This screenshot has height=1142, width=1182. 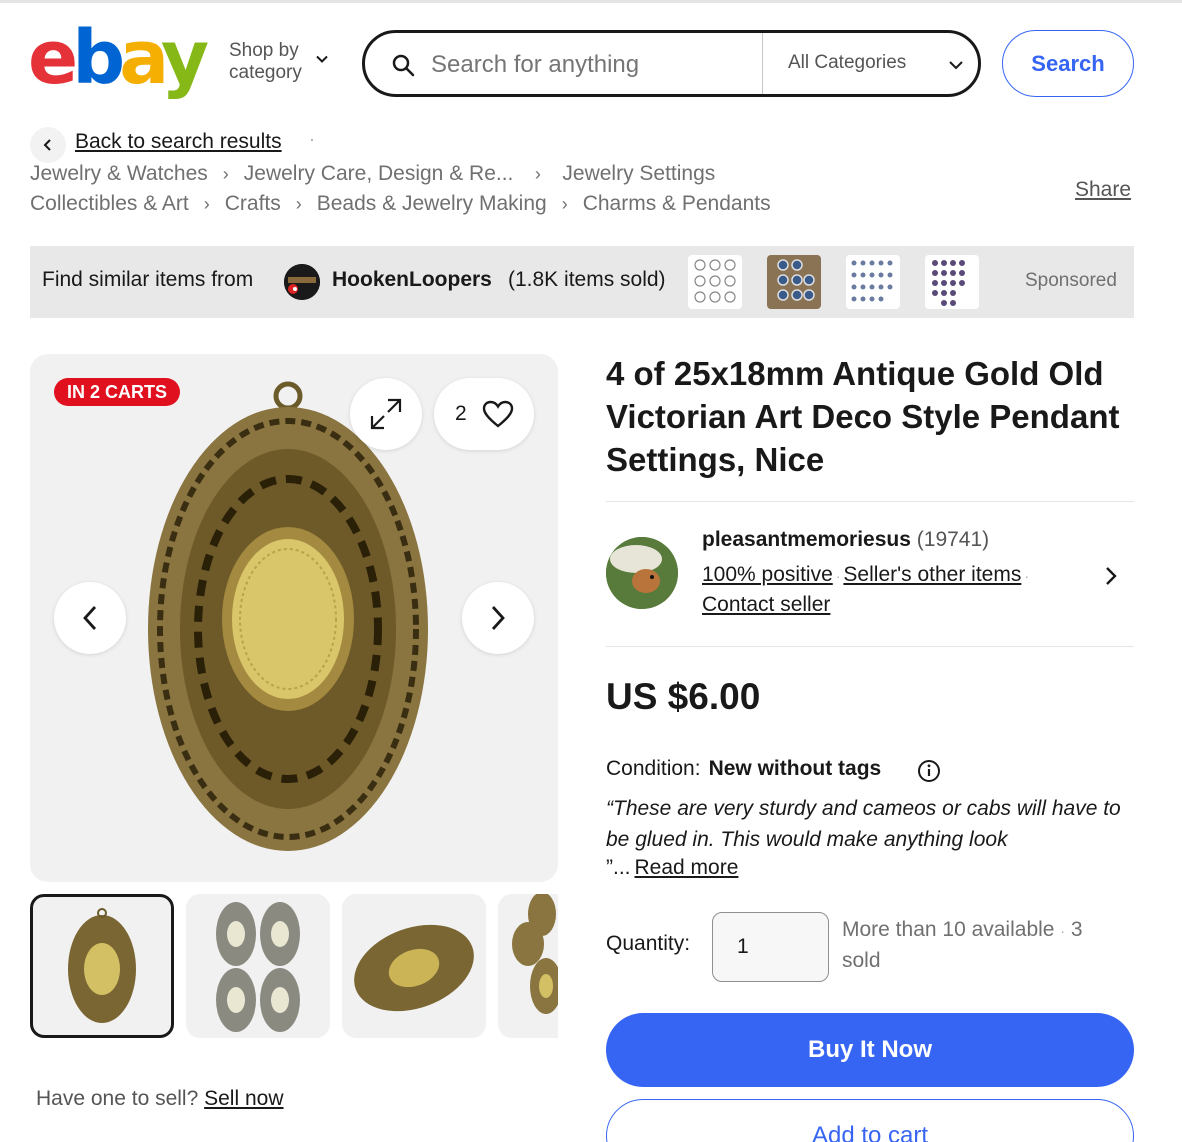 What do you see at coordinates (1071, 280) in the screenshot?
I see `sponsored-label: Sponsored` at bounding box center [1071, 280].